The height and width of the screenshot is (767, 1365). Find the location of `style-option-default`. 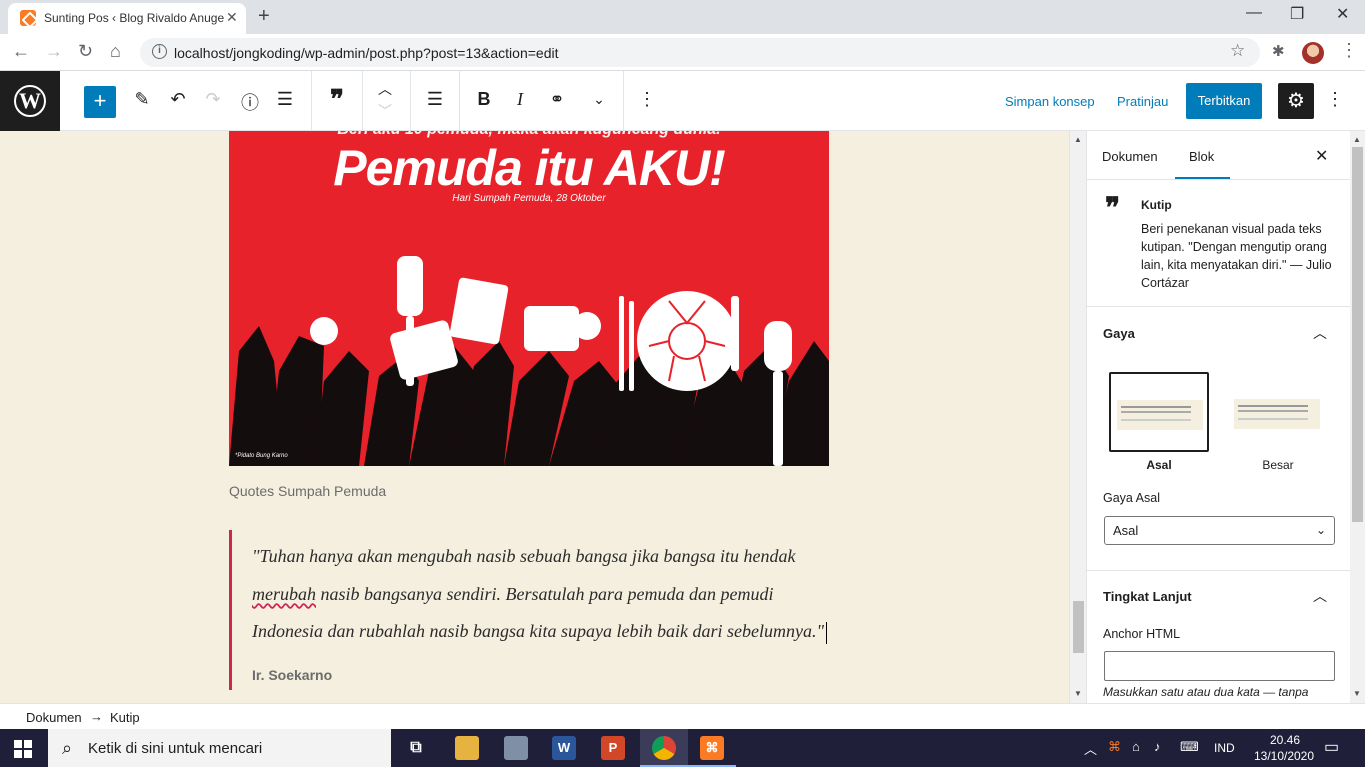

style-option-default is located at coordinates (1159, 412).